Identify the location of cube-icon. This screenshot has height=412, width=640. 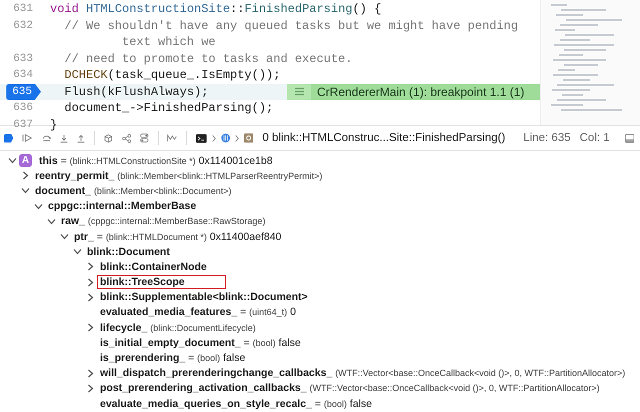
(108, 138).